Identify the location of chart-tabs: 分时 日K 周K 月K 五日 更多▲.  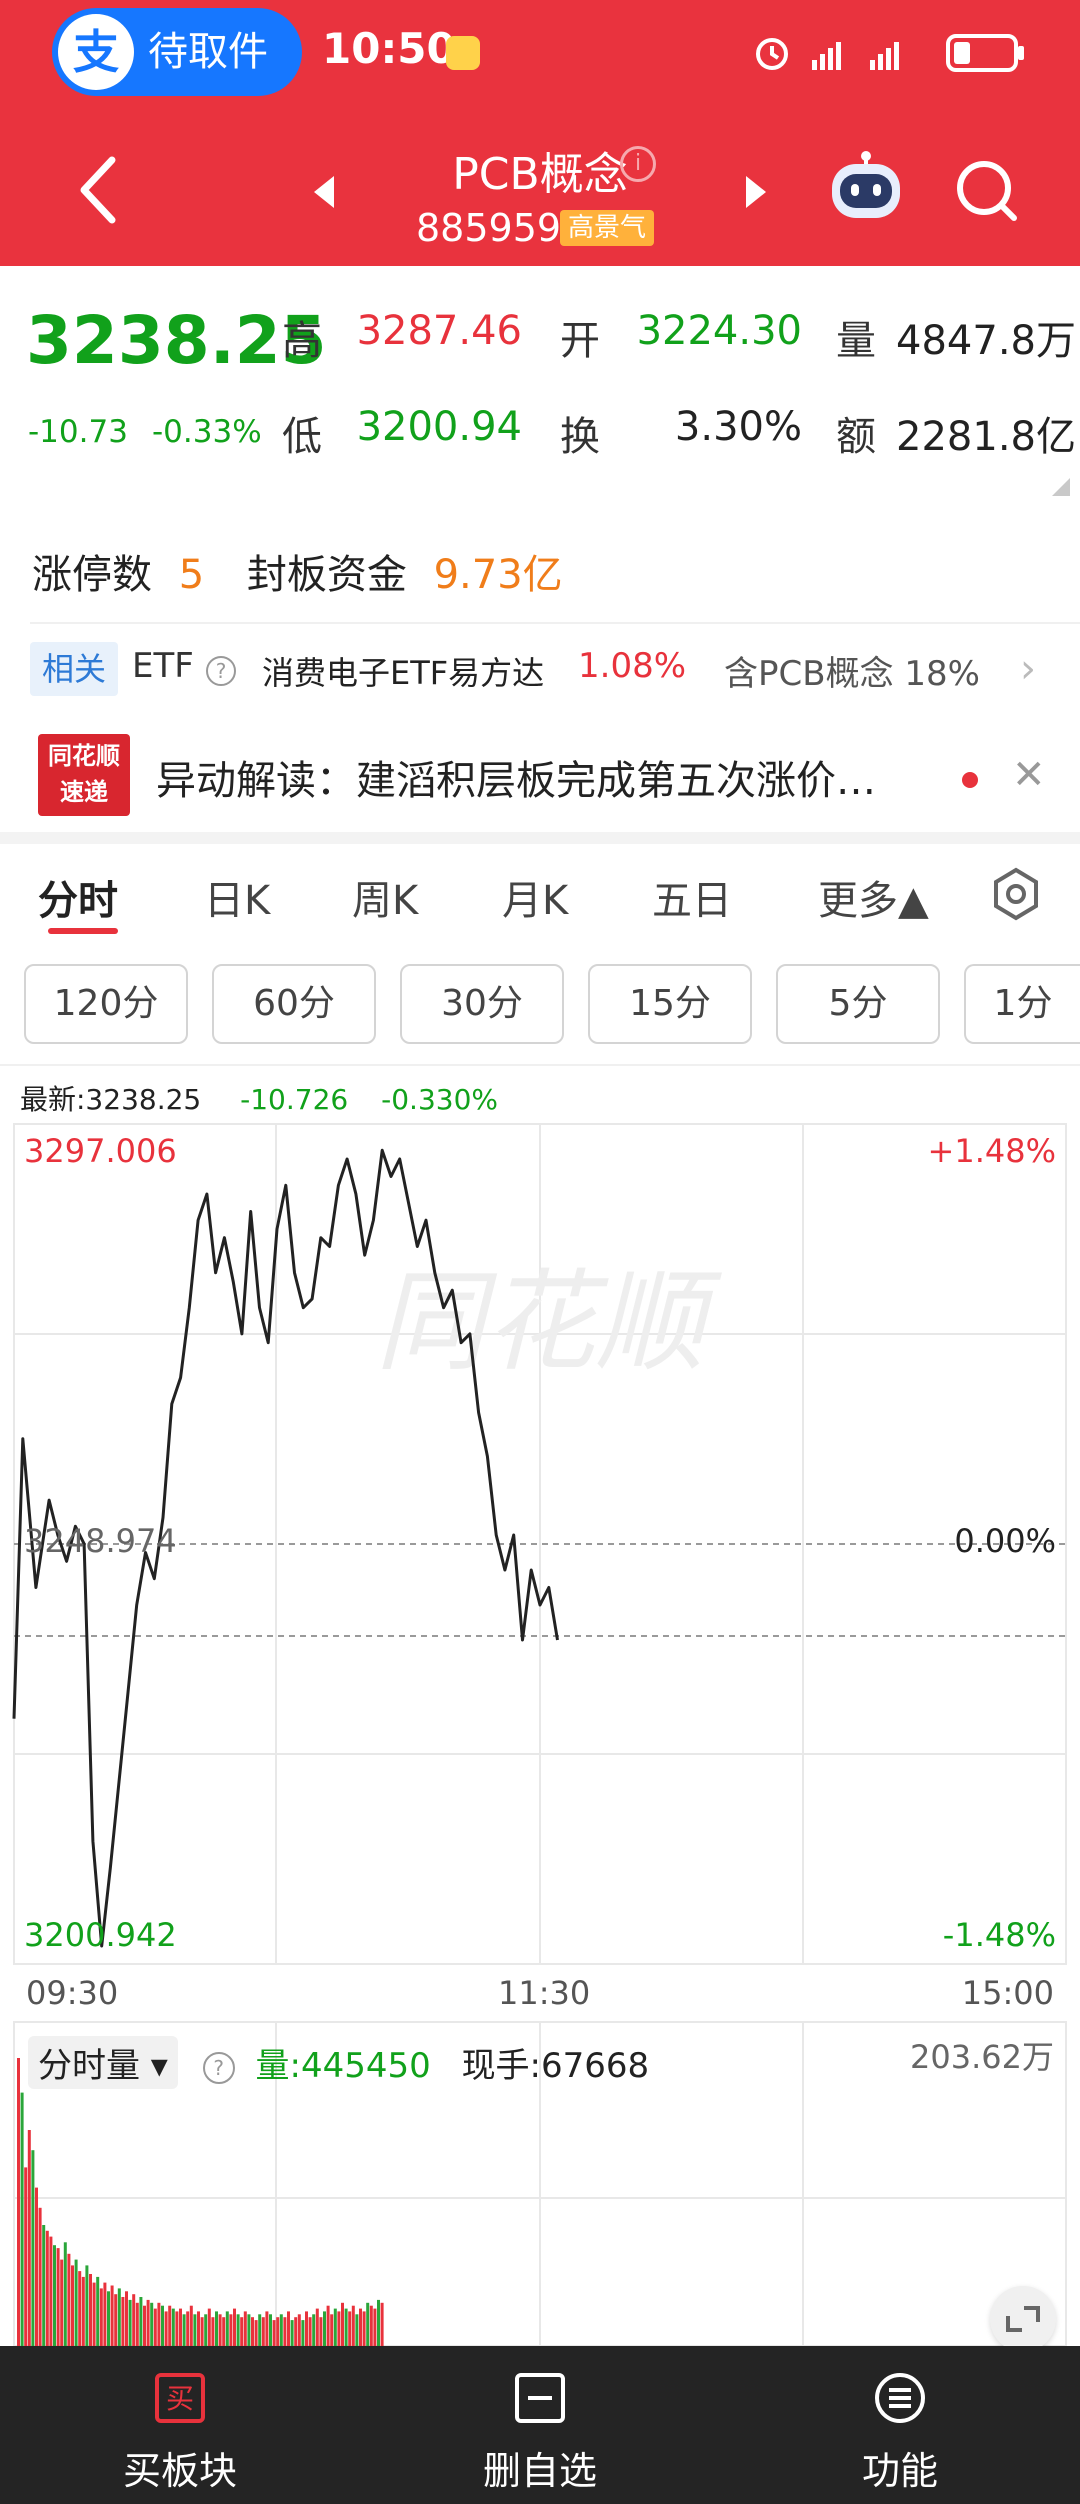
(540, 898).